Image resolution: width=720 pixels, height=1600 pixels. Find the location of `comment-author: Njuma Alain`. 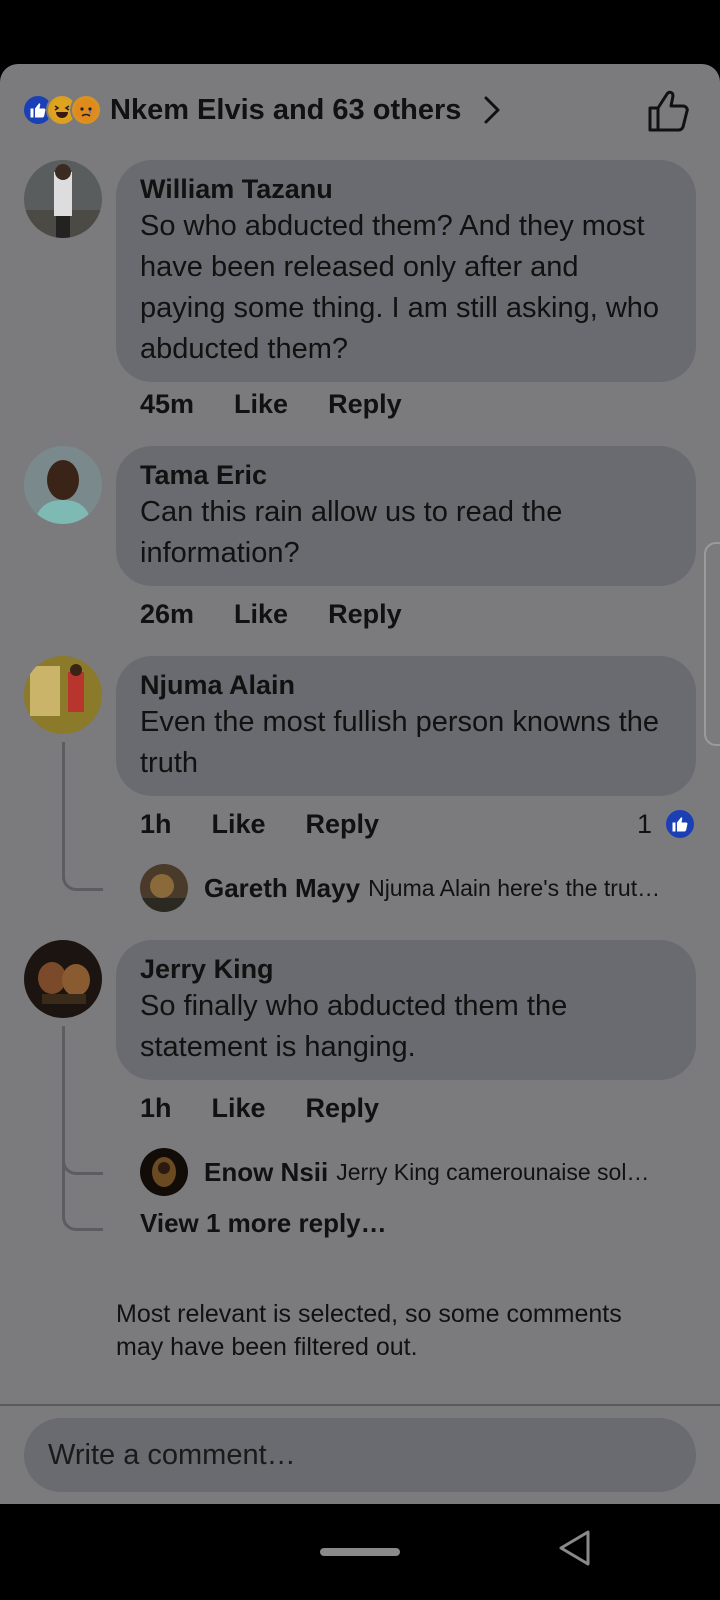

comment-author: Njuma Alain is located at coordinates (405, 685).